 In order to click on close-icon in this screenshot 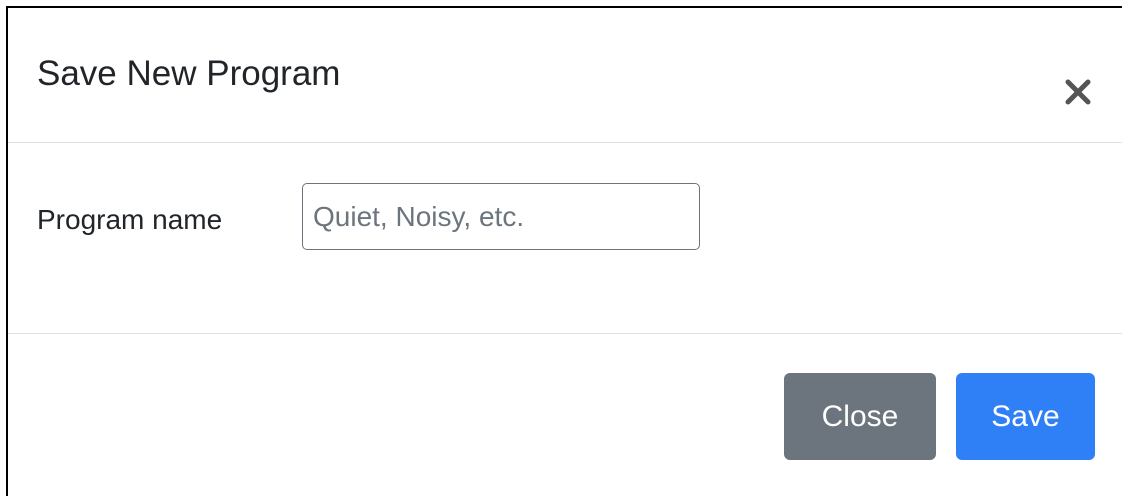, I will do `click(1084, 92)`.